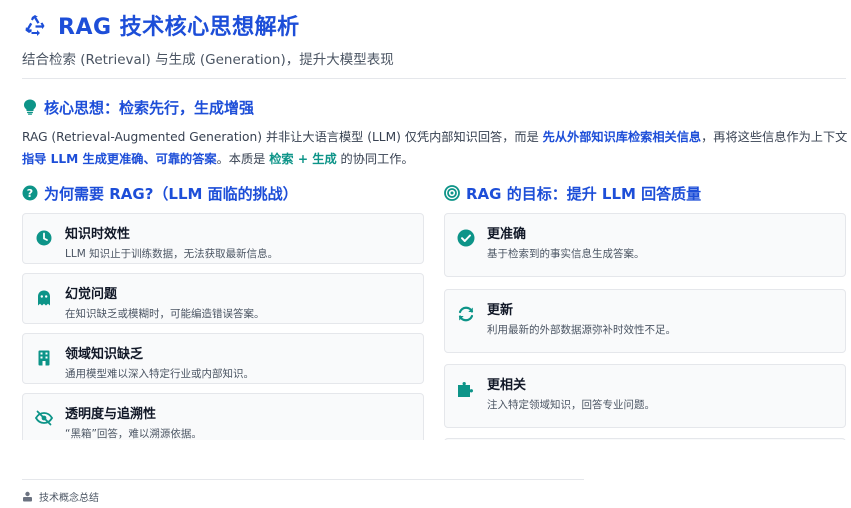 Image resolution: width=851 pixels, height=508 pixels. What do you see at coordinates (566, 254) in the screenshot?
I see `card-desc: 基于检索到的事实信息生成答案。` at bounding box center [566, 254].